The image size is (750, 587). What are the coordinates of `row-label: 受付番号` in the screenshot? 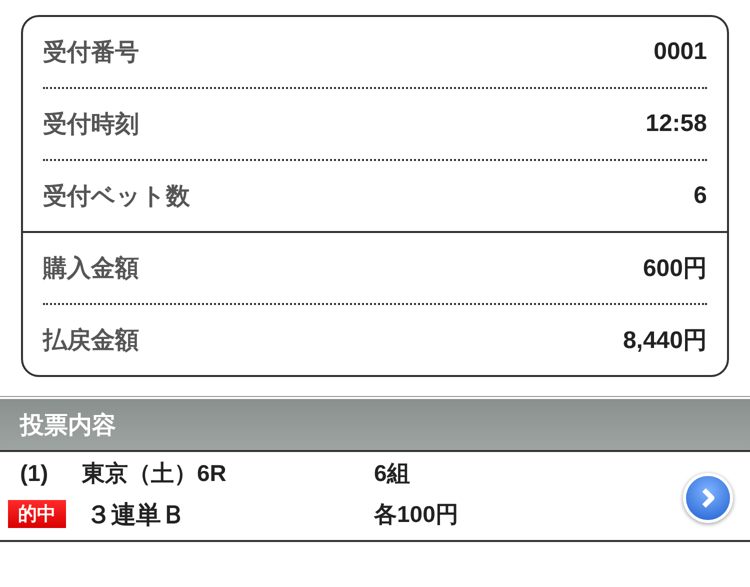 It's located at (91, 53).